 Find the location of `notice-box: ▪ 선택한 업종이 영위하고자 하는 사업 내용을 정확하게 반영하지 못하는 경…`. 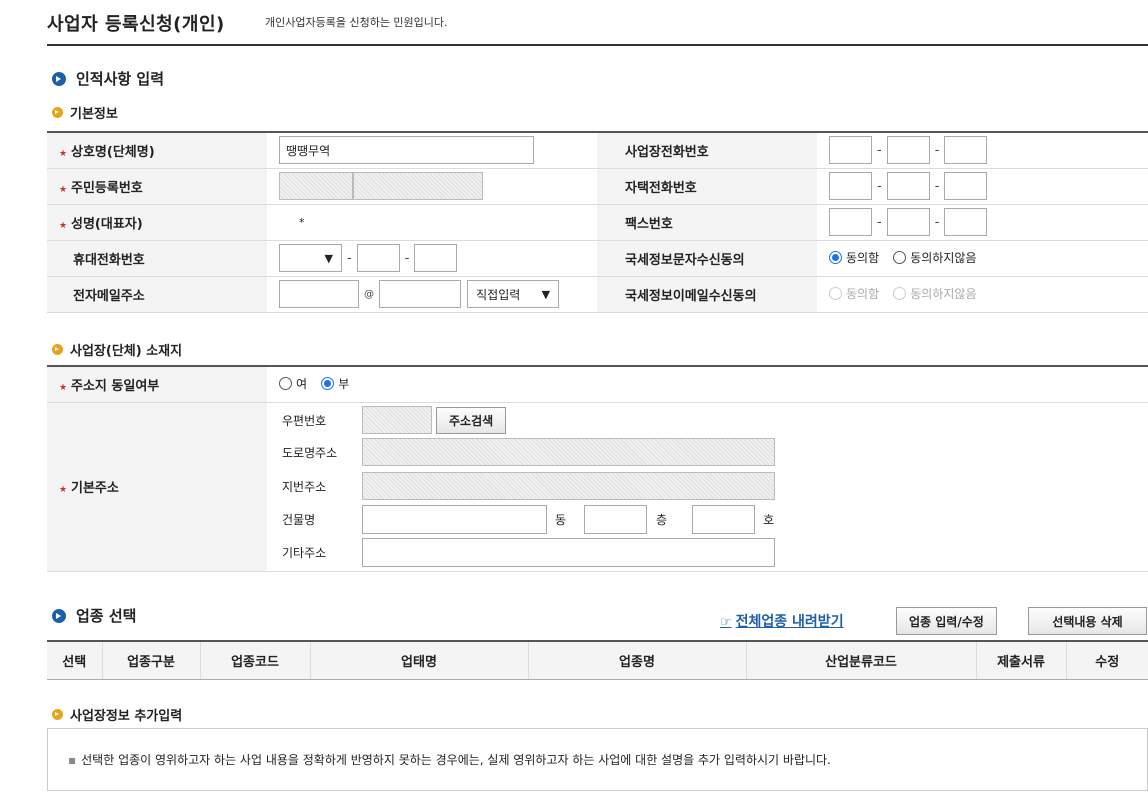

notice-box: ▪ 선택한 업종이 영위하고자 하는 사업 내용을 정확하게 반영하지 못하는 경… is located at coordinates (597, 759).